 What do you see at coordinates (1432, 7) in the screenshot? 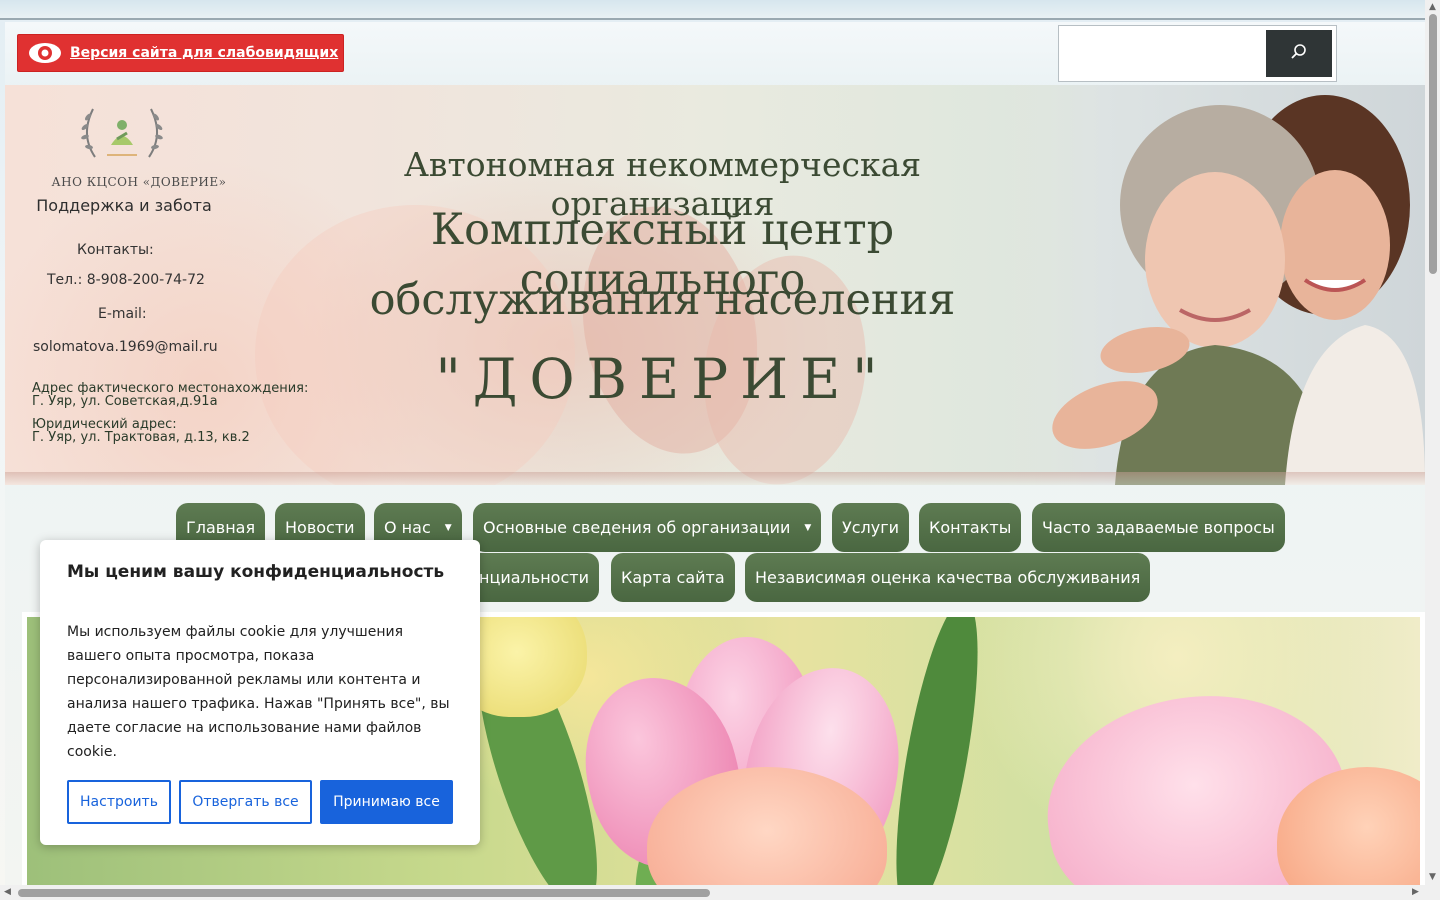
I see `scroll-up-icon: ▲` at bounding box center [1432, 7].